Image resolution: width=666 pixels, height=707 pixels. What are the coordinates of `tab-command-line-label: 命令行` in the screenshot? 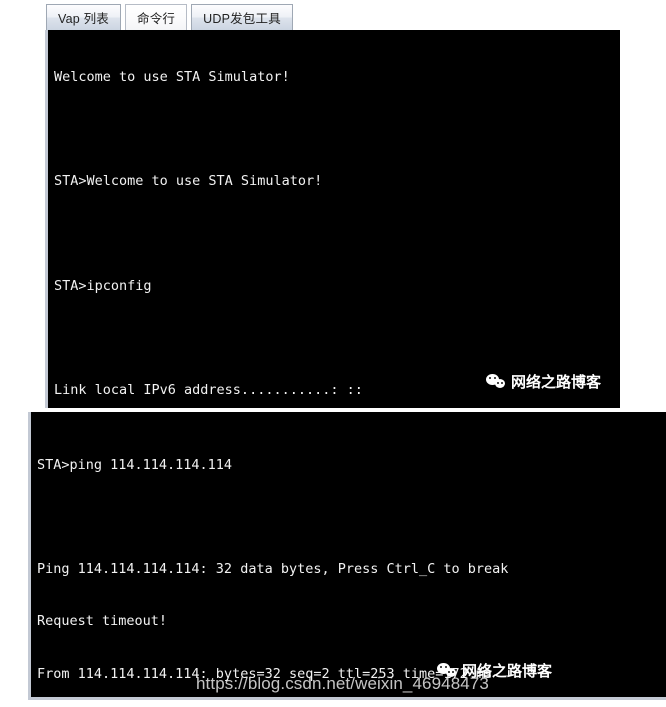 It's located at (156, 19).